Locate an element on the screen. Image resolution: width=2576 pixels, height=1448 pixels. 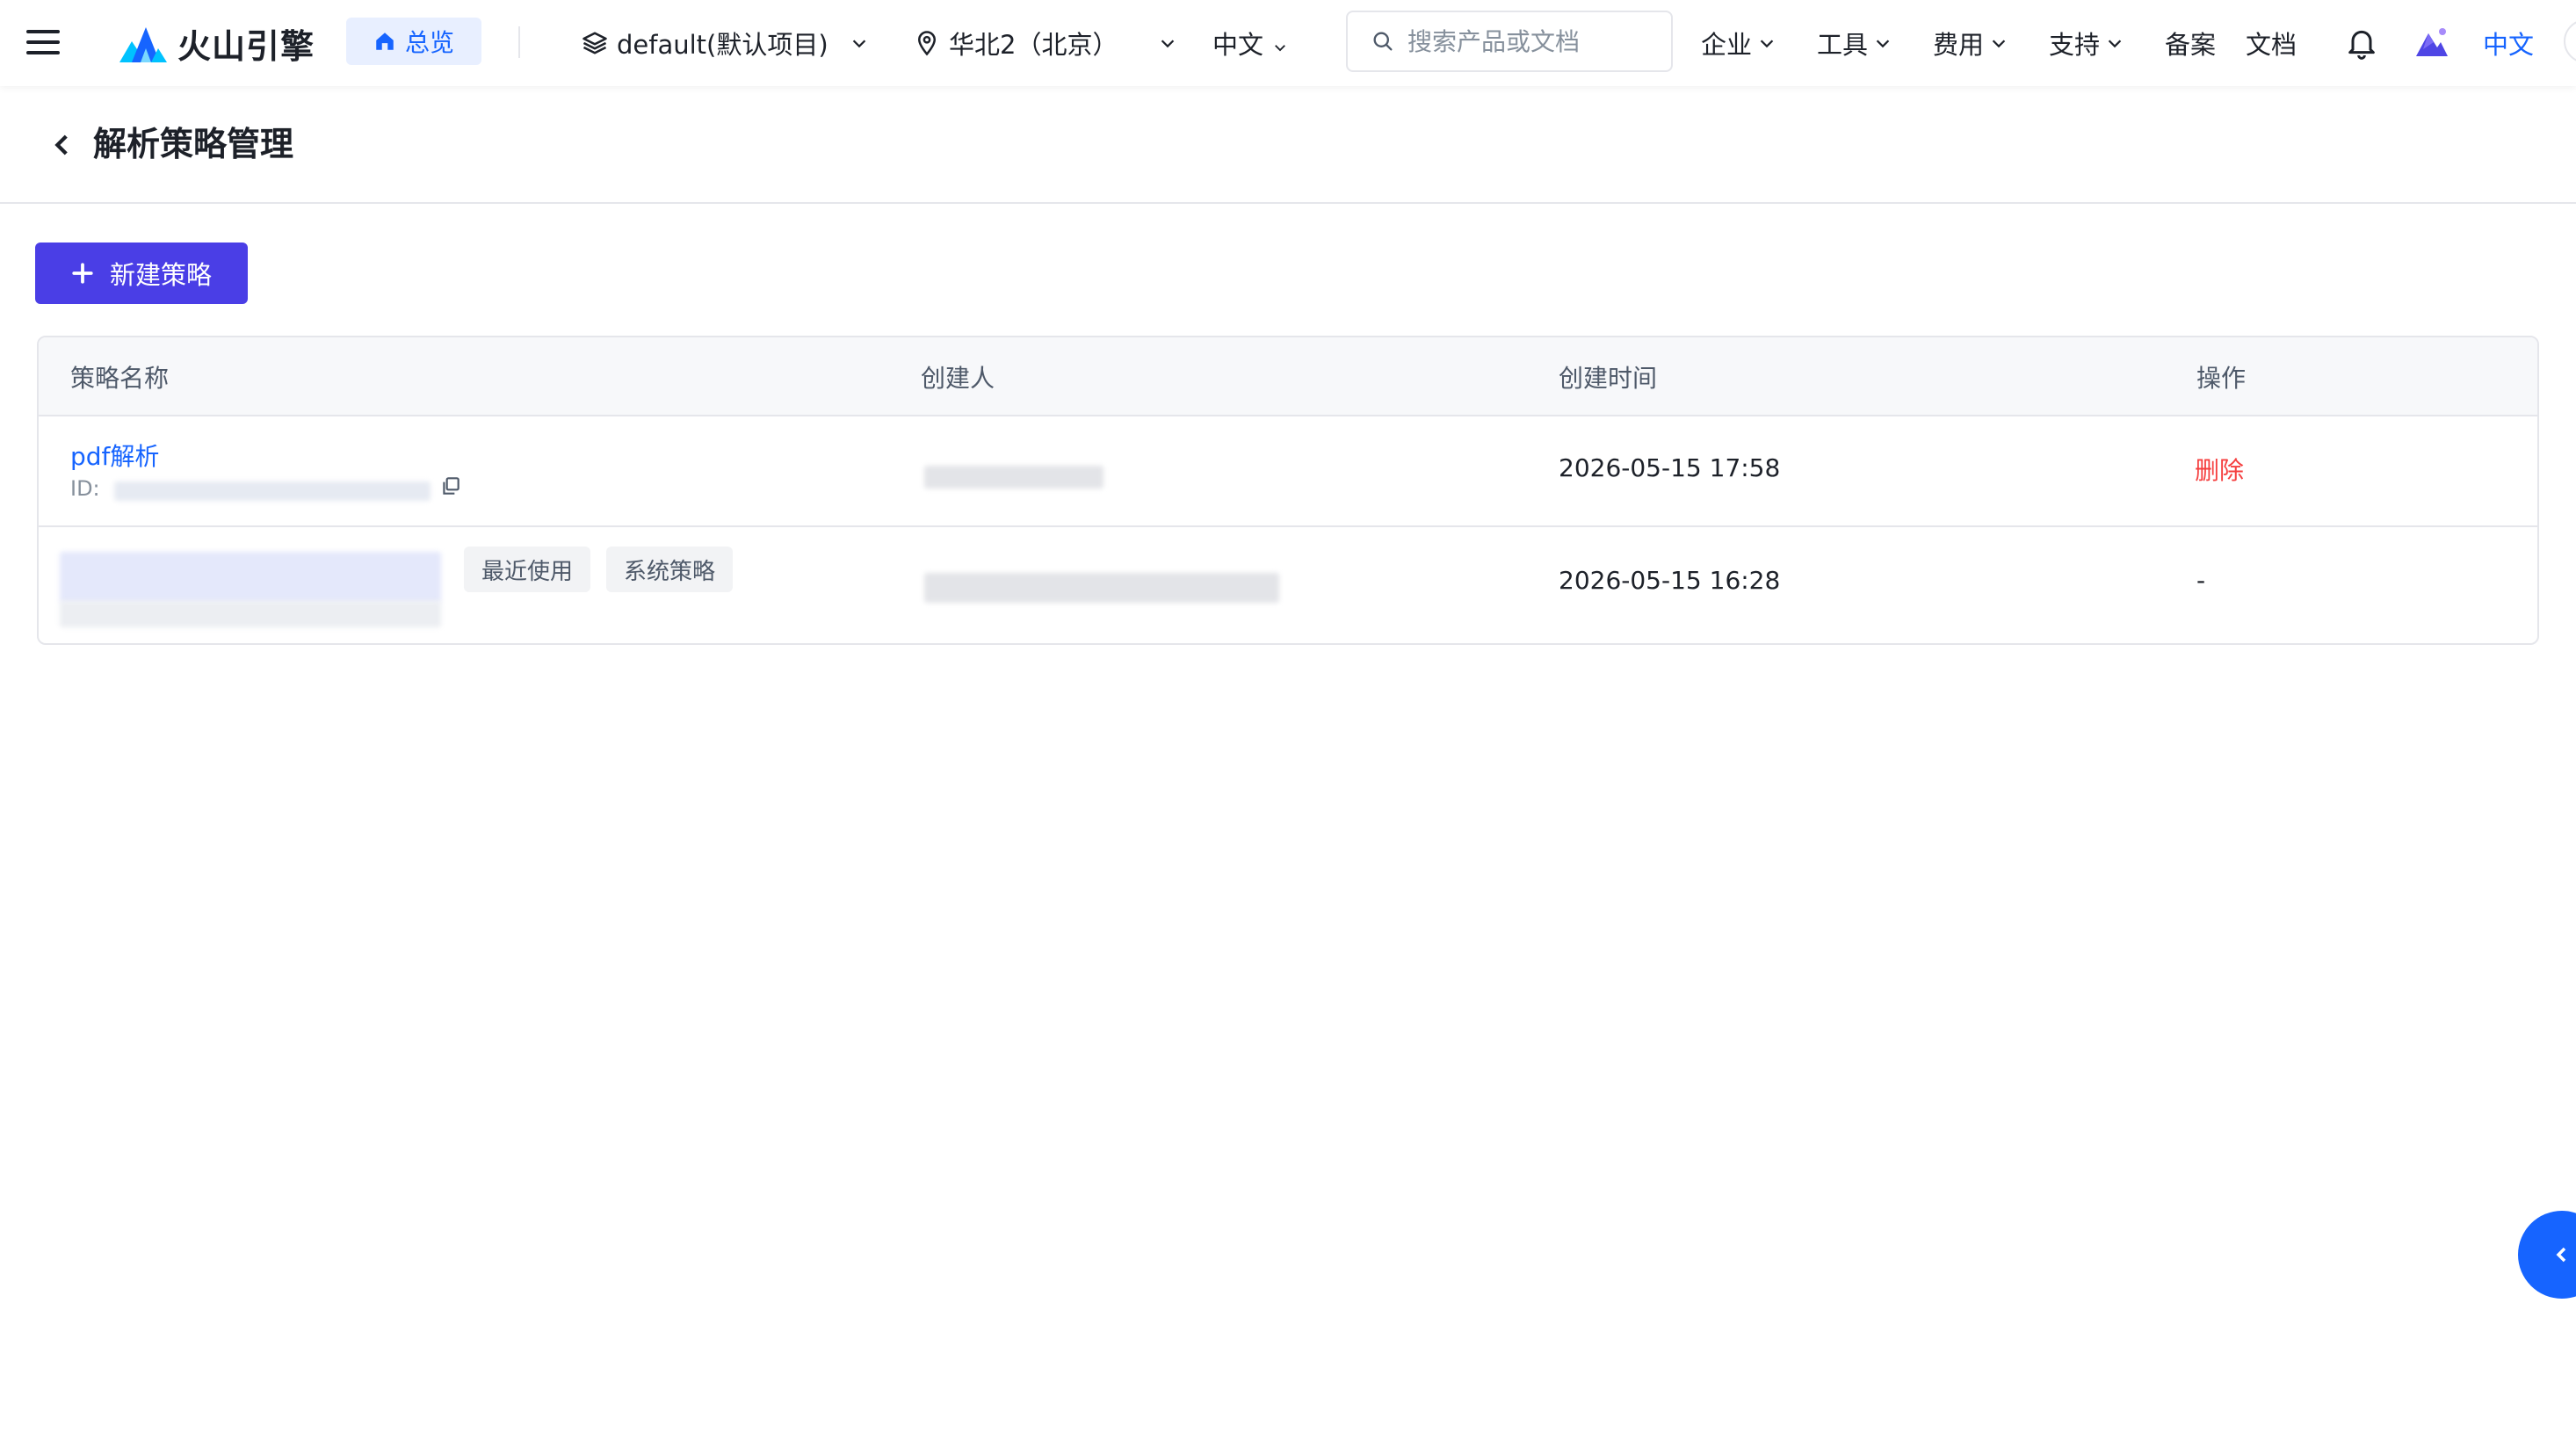
column-header-actions: 操作 is located at coordinates (2221, 378).